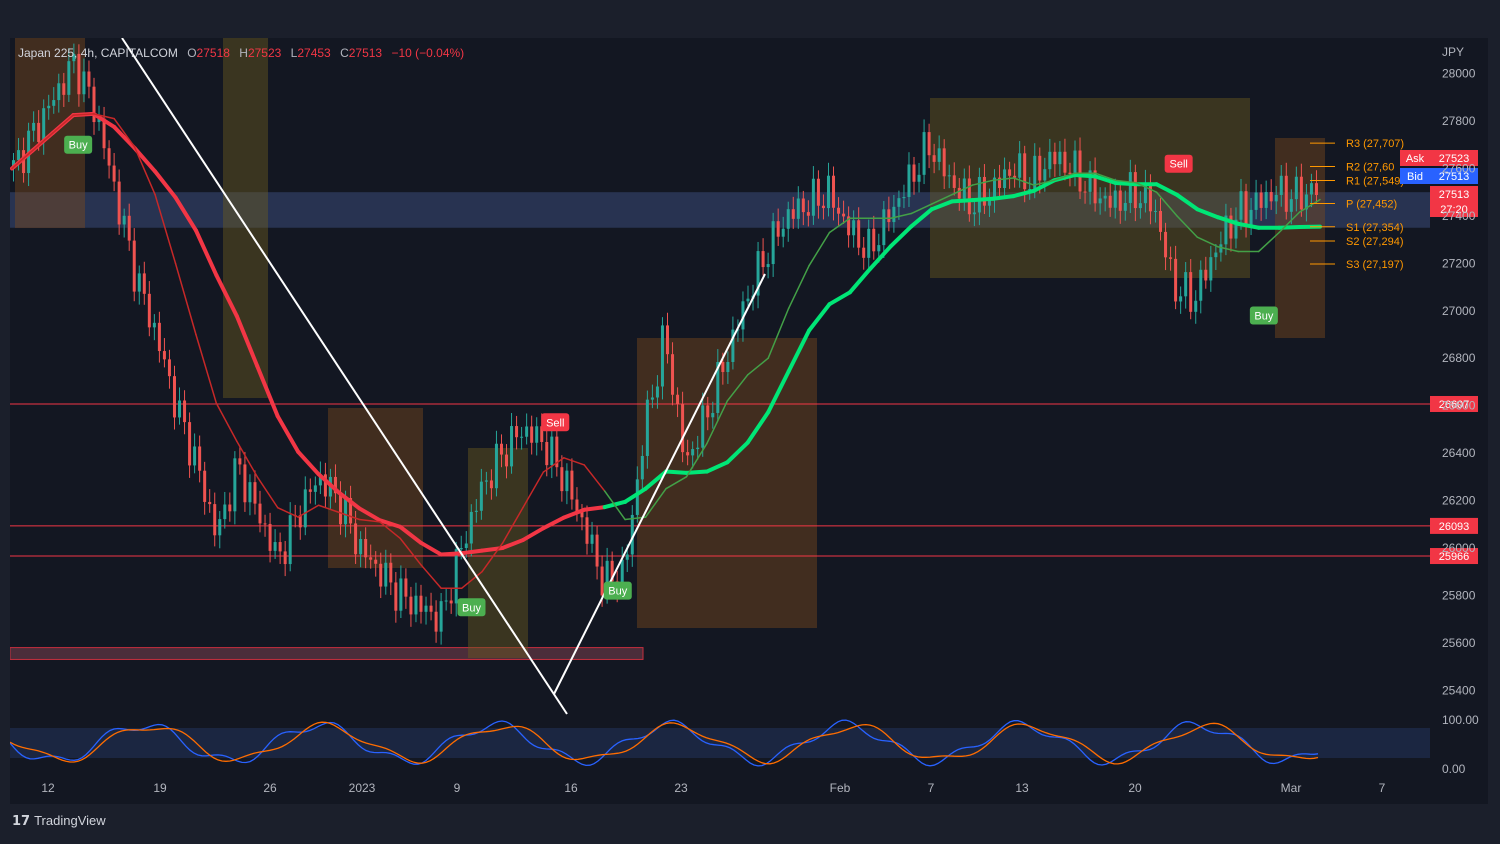  Describe the element at coordinates (1459, 501) in the screenshot. I see `y-tick-label: 26200` at that location.